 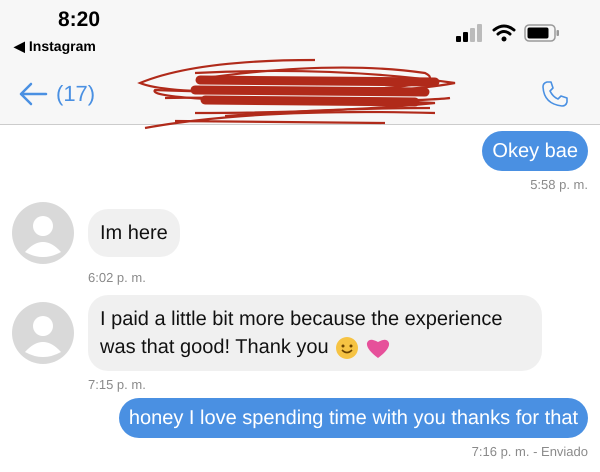 What do you see at coordinates (315, 333) in the screenshot?
I see `received-message-bubble: I paid a little bit more because the experience was that good! Thank you` at bounding box center [315, 333].